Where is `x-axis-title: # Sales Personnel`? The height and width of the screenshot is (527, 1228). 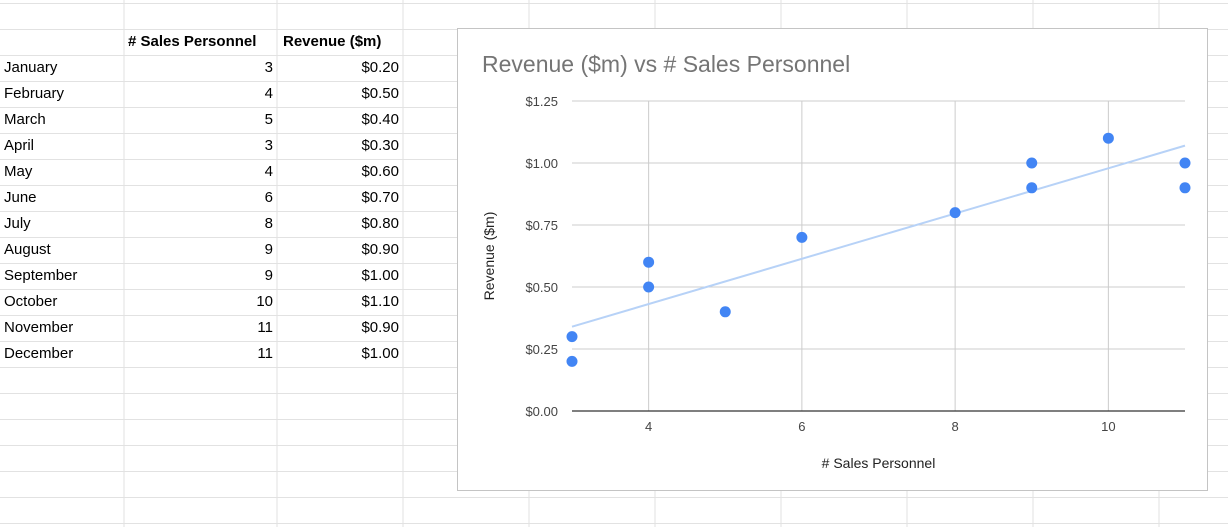 x-axis-title: # Sales Personnel is located at coordinates (879, 463).